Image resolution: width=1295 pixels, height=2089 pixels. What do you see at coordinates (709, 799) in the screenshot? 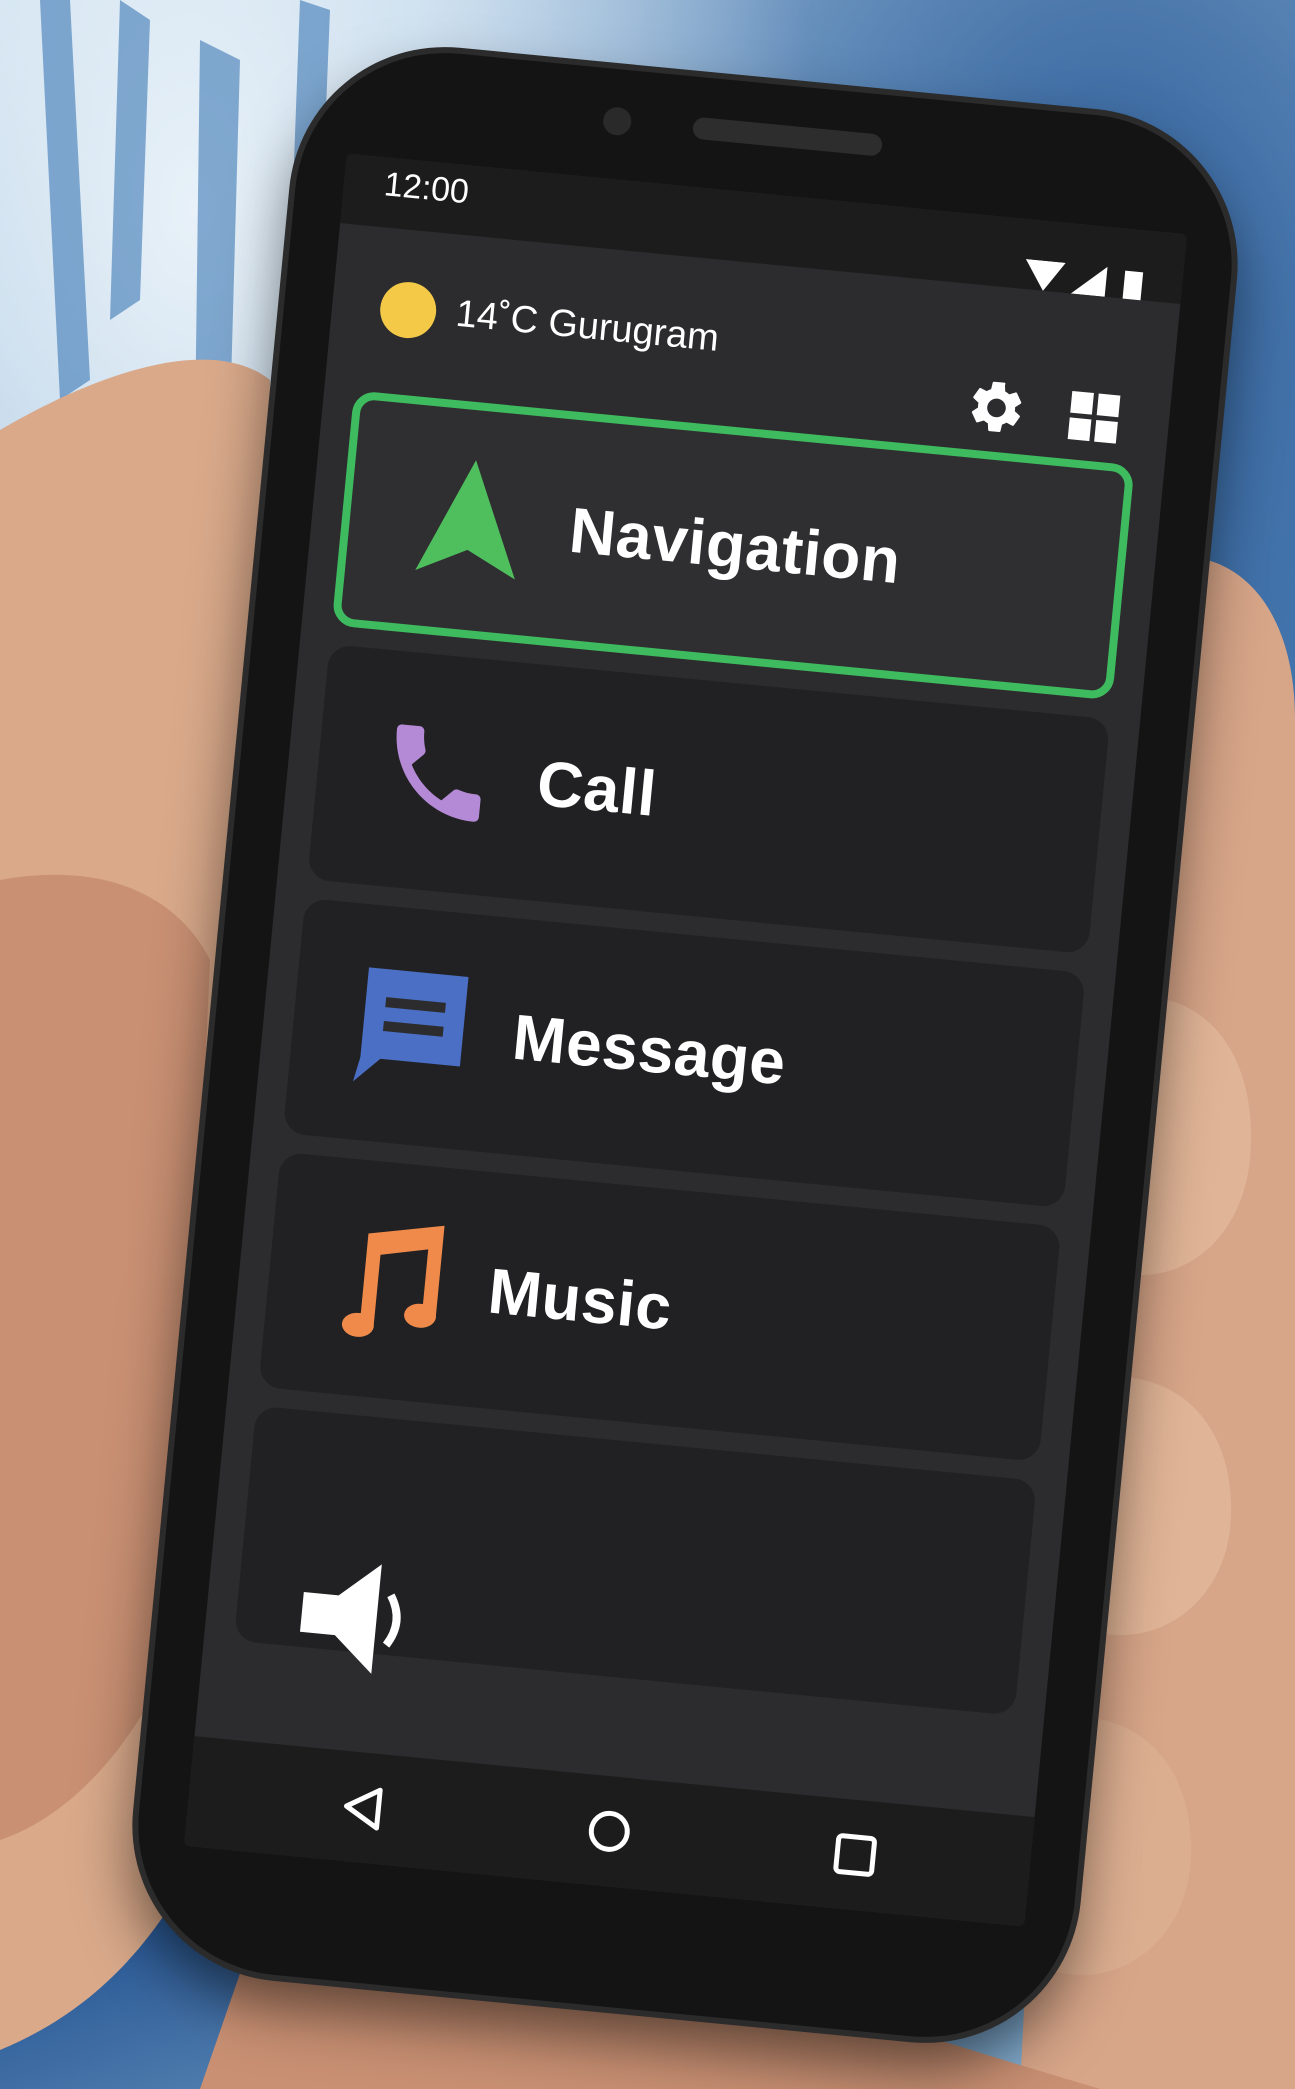
I see `tile-call: Call` at bounding box center [709, 799].